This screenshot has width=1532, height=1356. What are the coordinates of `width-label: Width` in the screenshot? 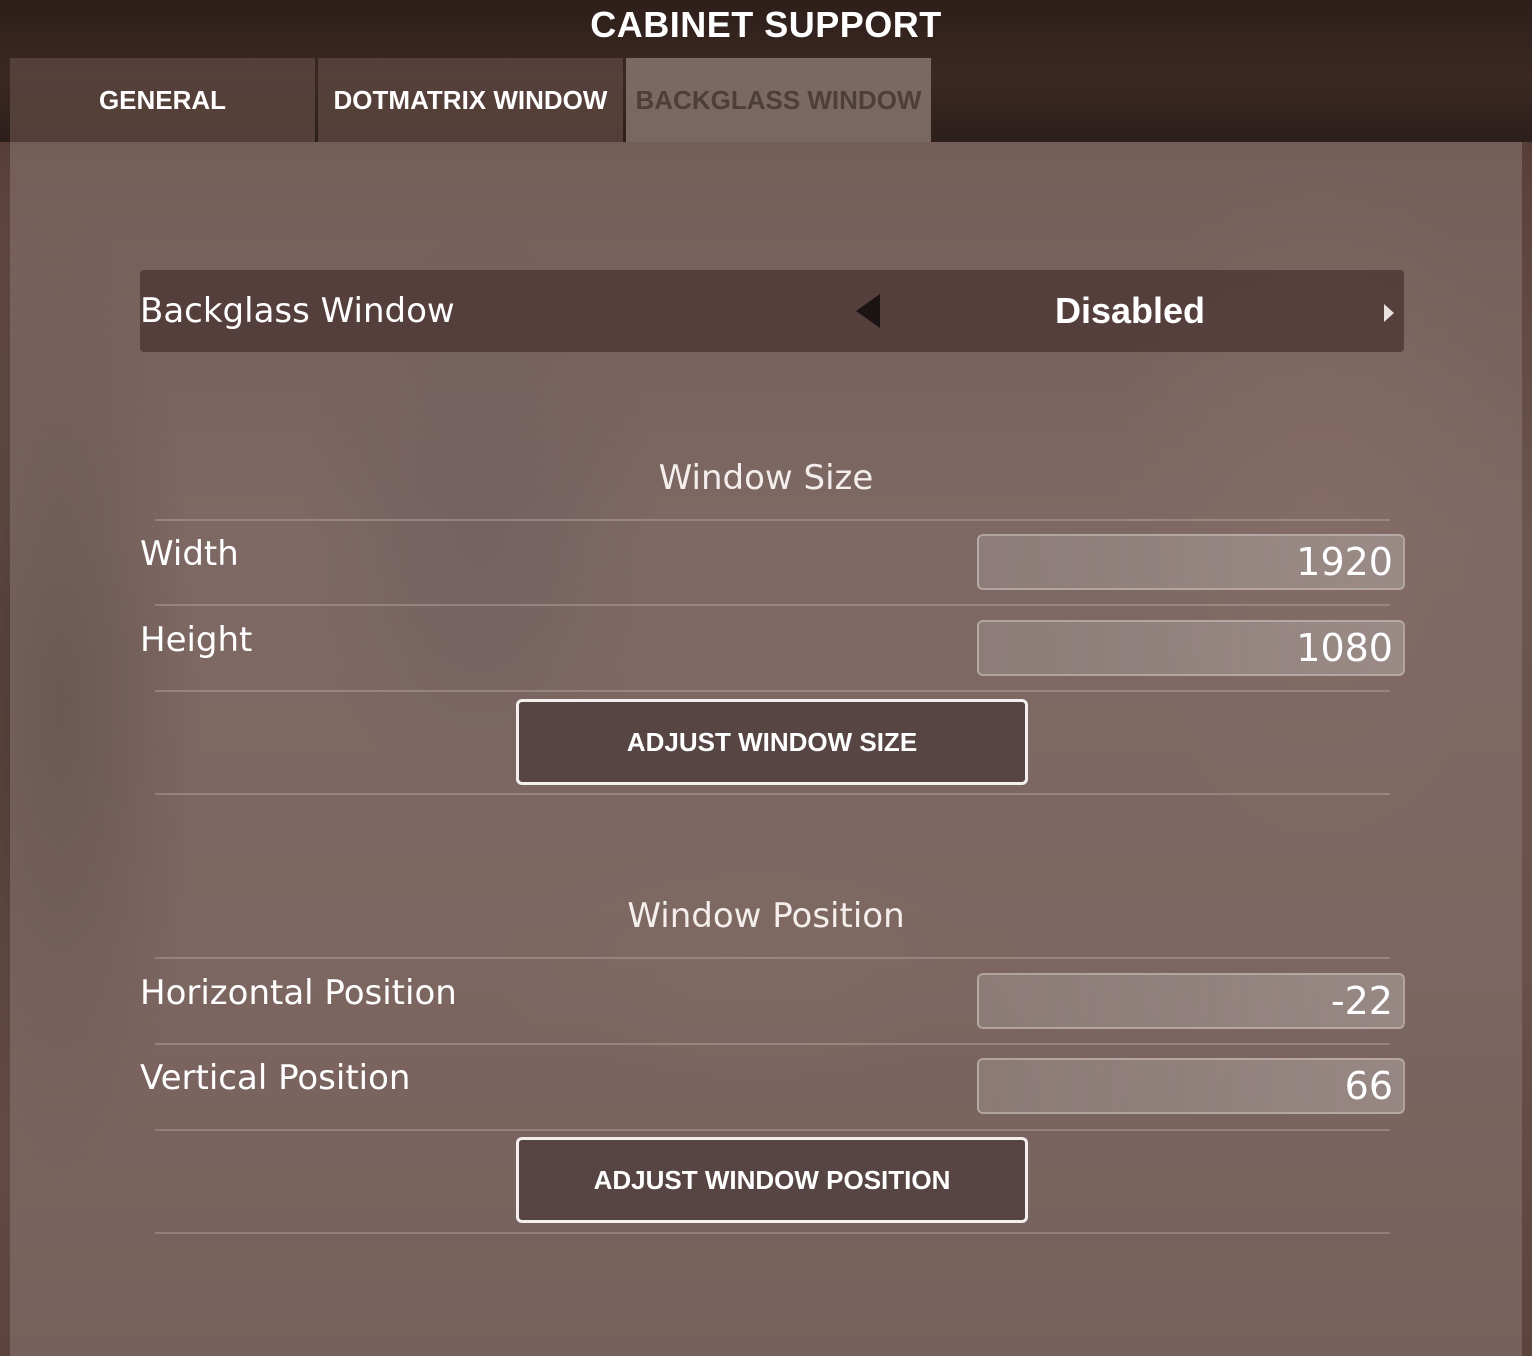 It's located at (189, 554).